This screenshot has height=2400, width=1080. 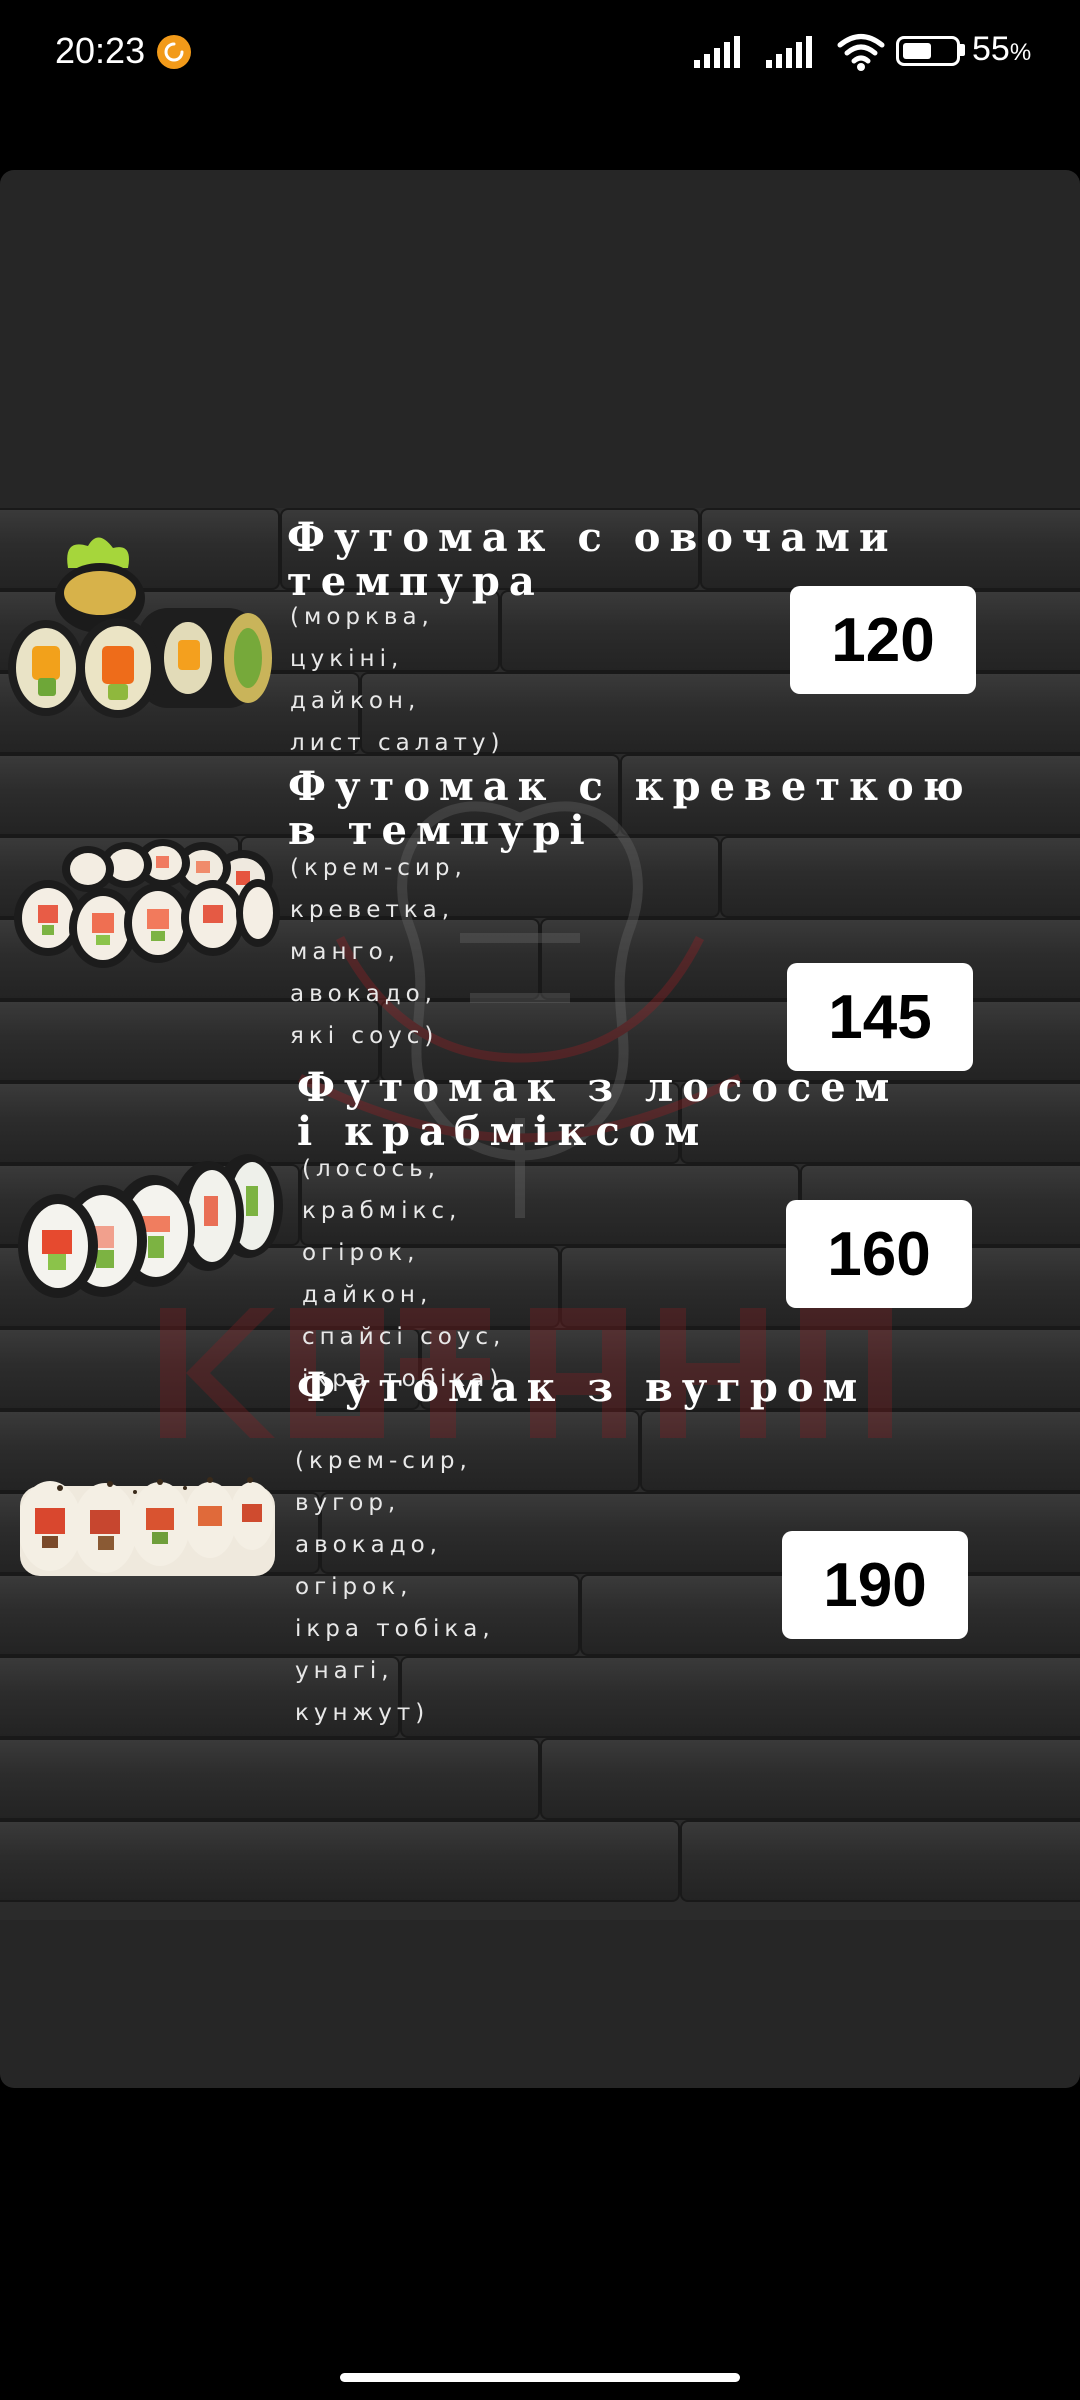 What do you see at coordinates (880, 1017) in the screenshot?
I see `price-badge: 145` at bounding box center [880, 1017].